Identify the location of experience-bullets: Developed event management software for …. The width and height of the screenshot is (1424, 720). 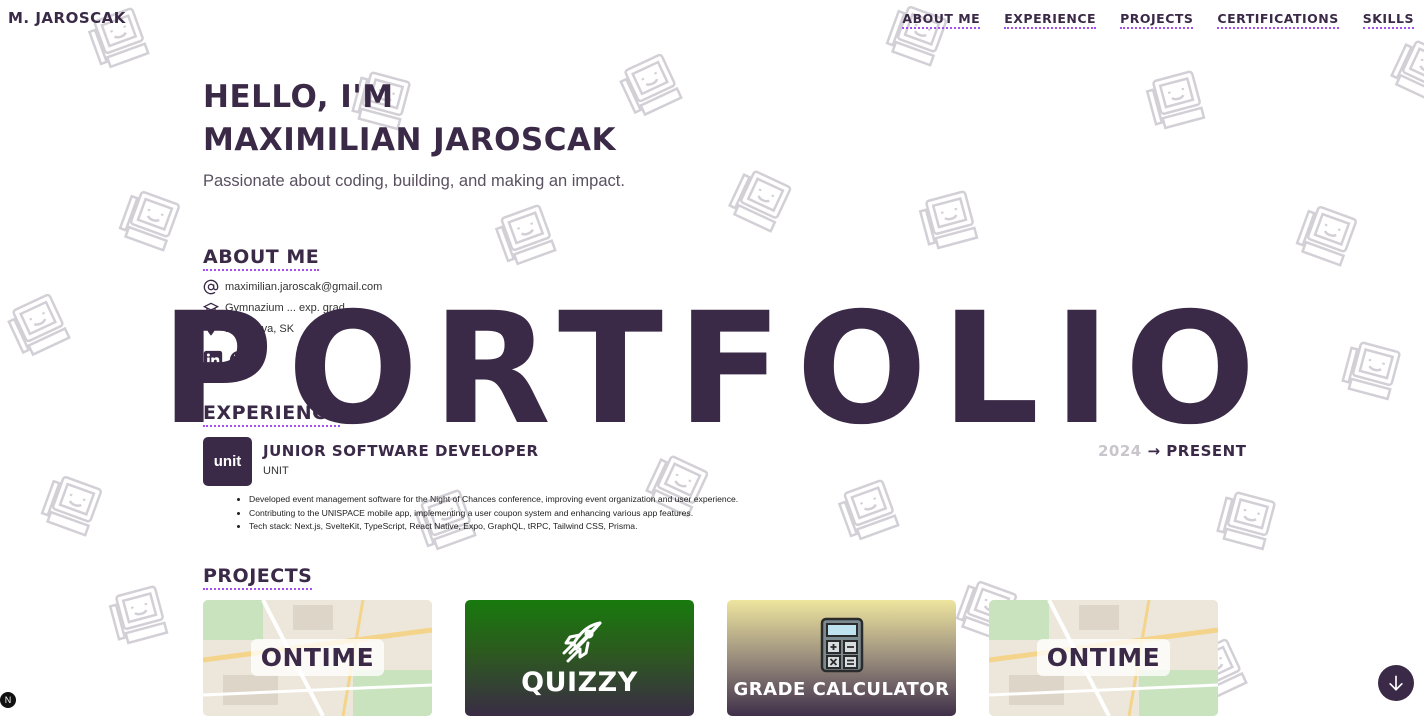
(487, 513).